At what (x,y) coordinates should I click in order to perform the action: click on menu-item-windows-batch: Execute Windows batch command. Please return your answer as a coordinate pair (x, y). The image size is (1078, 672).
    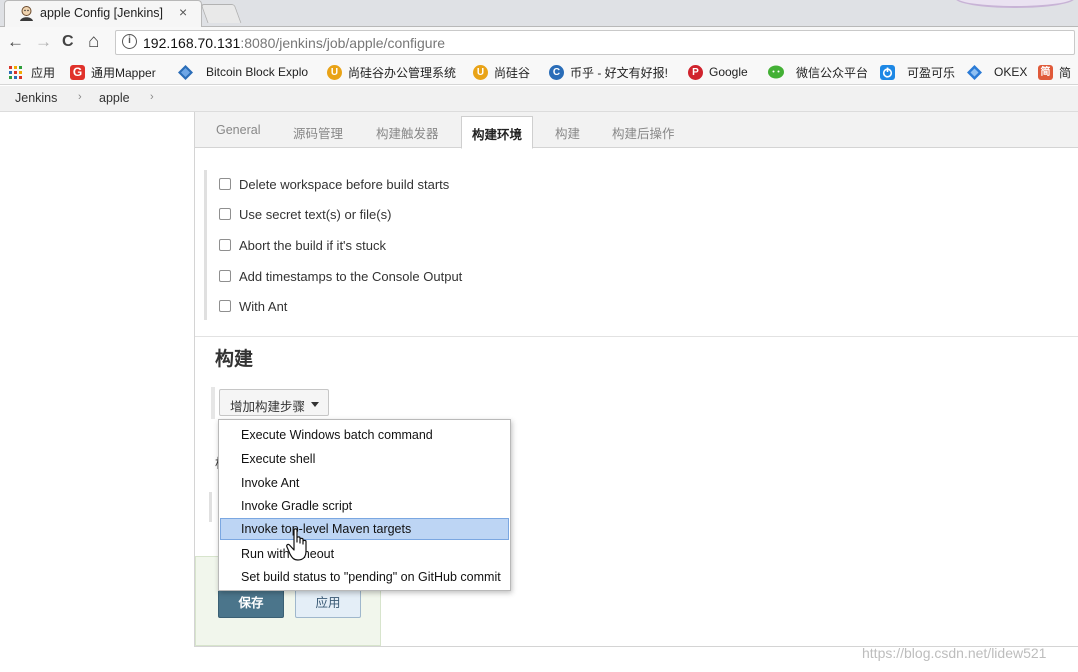
    Looking at the image, I should click on (364, 435).